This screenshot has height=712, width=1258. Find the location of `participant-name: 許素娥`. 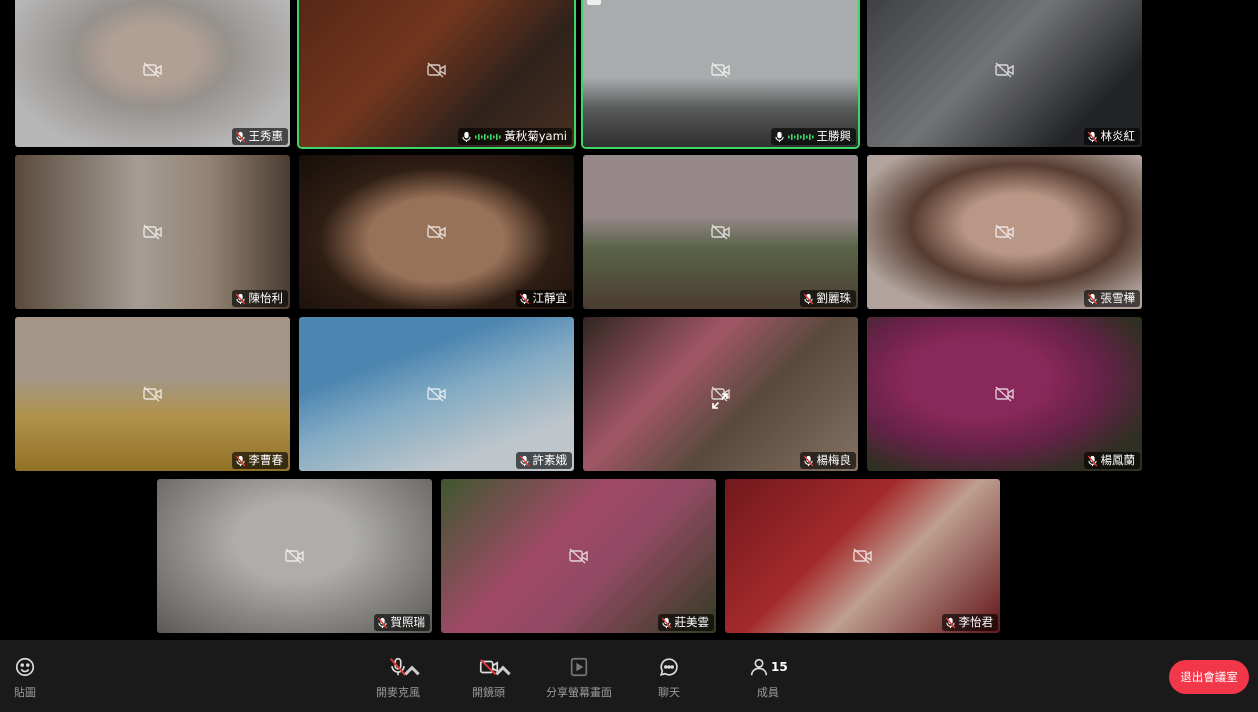

participant-name: 許素娥 is located at coordinates (550, 460).